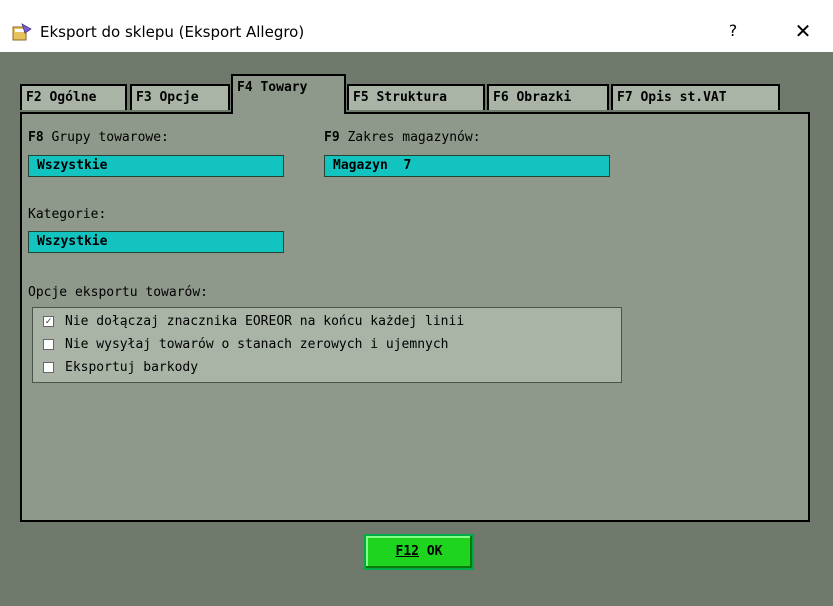 The image size is (833, 606). Describe the element at coordinates (110, 137) in the screenshot. I see `groups-label-text: Grupy towarowe:` at that location.